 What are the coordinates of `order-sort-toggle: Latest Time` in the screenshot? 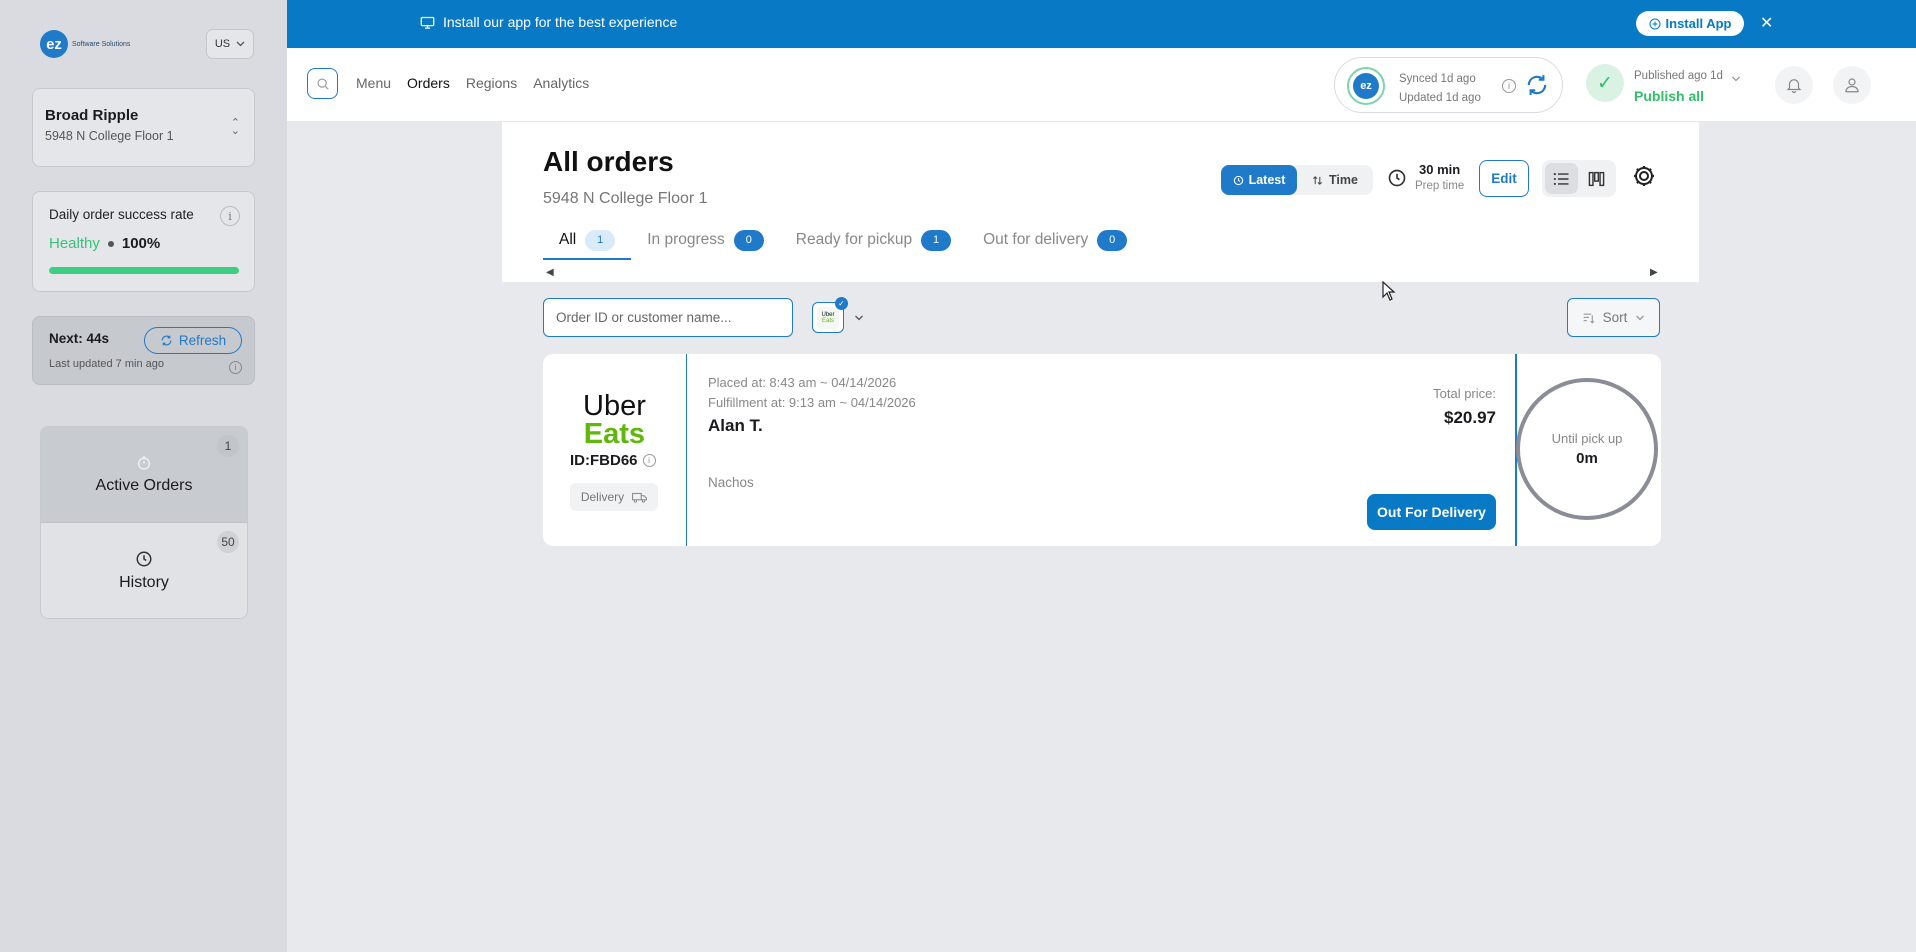 It's located at (1297, 180).